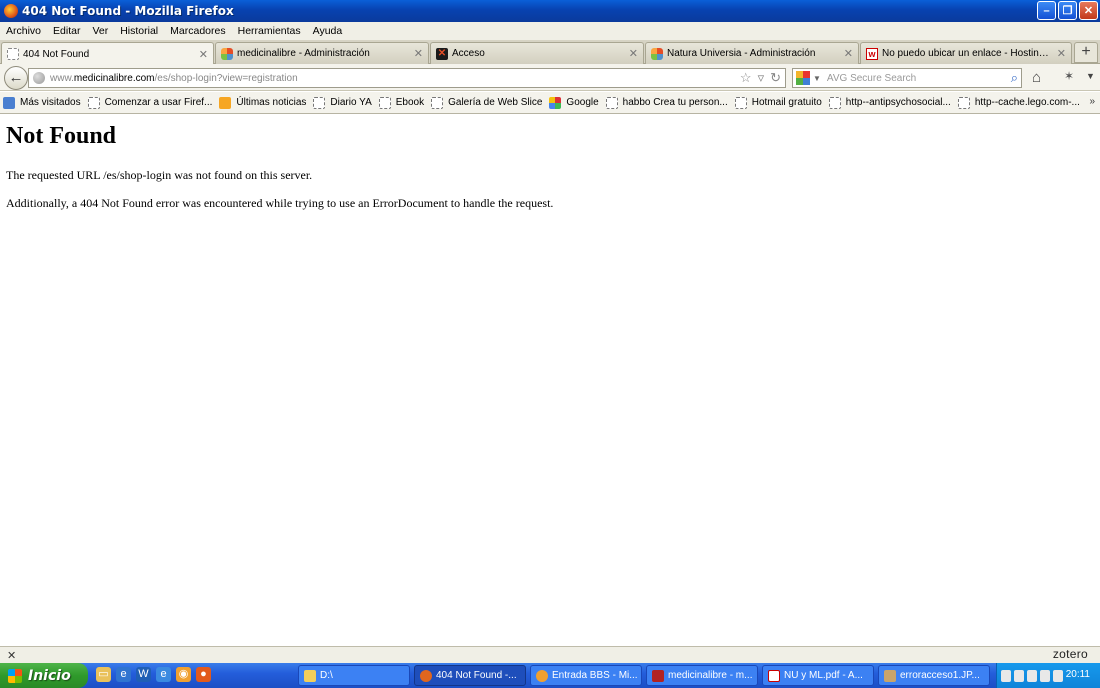 The width and height of the screenshot is (1100, 688). Describe the element at coordinates (328, 31) in the screenshot. I see `menu-ayuda: Ayuda` at that location.